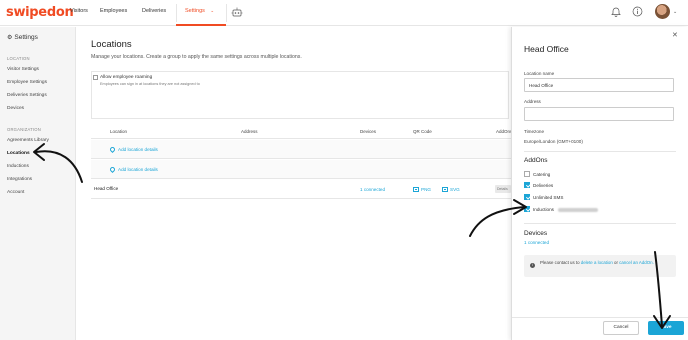 This screenshot has height=340, width=688. Describe the element at coordinates (24, 129) in the screenshot. I see `sidebar-section-organization: ORGANIZATION` at that location.